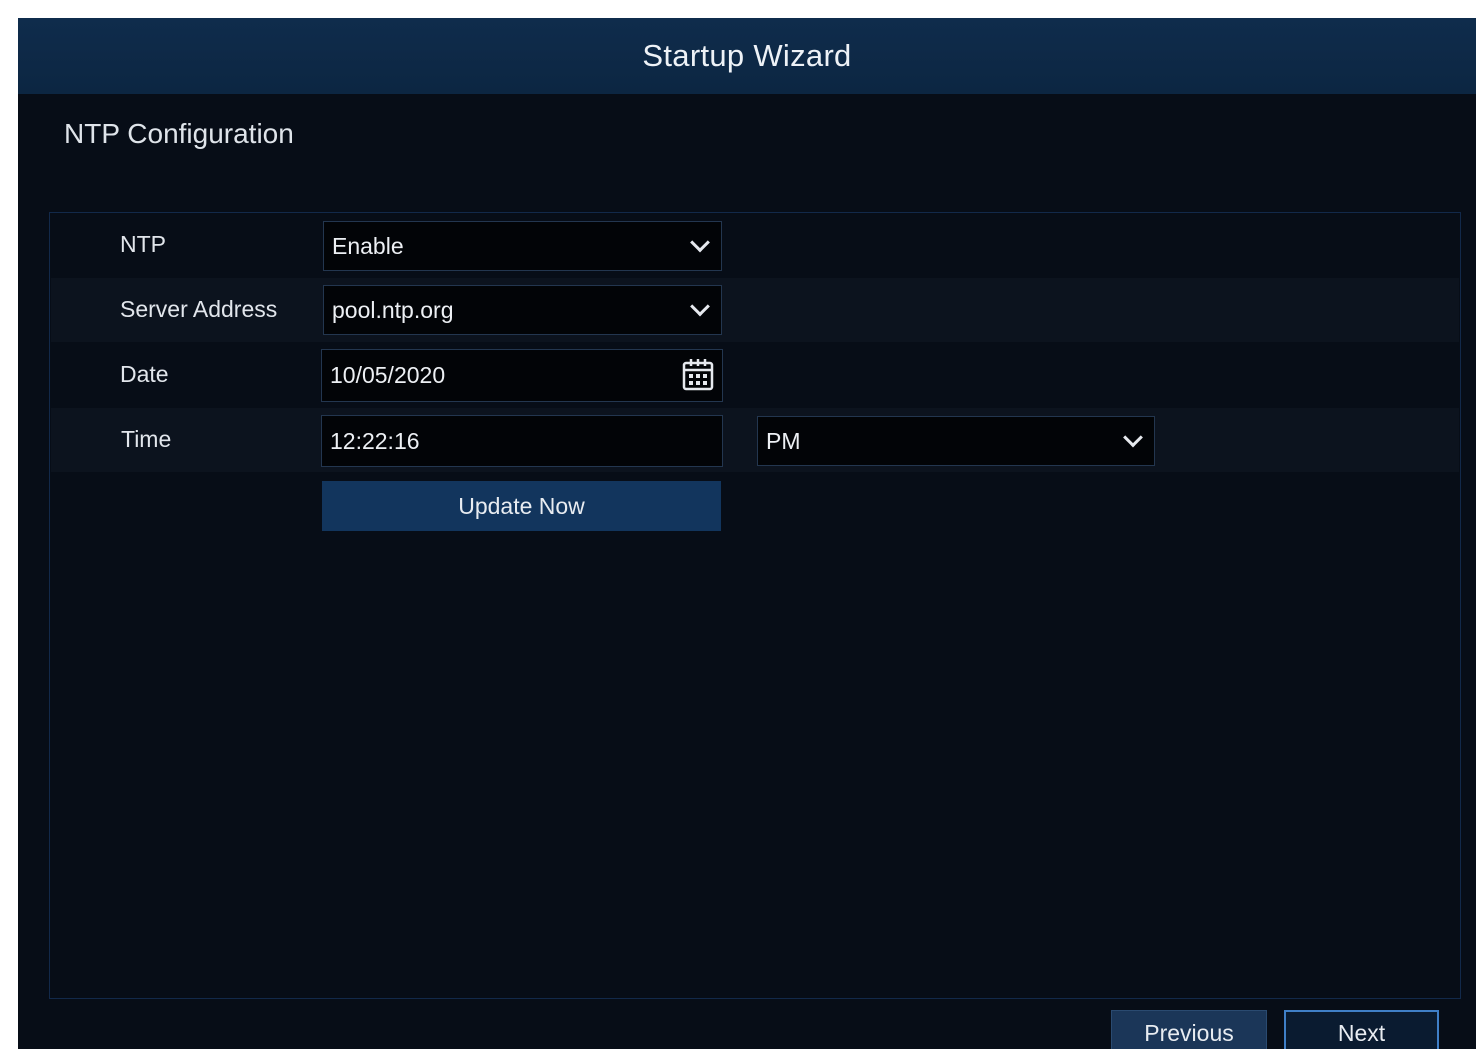 Image resolution: width=1476 pixels, height=1049 pixels. Describe the element at coordinates (956, 441) in the screenshot. I see `ampm-select: PM` at that location.